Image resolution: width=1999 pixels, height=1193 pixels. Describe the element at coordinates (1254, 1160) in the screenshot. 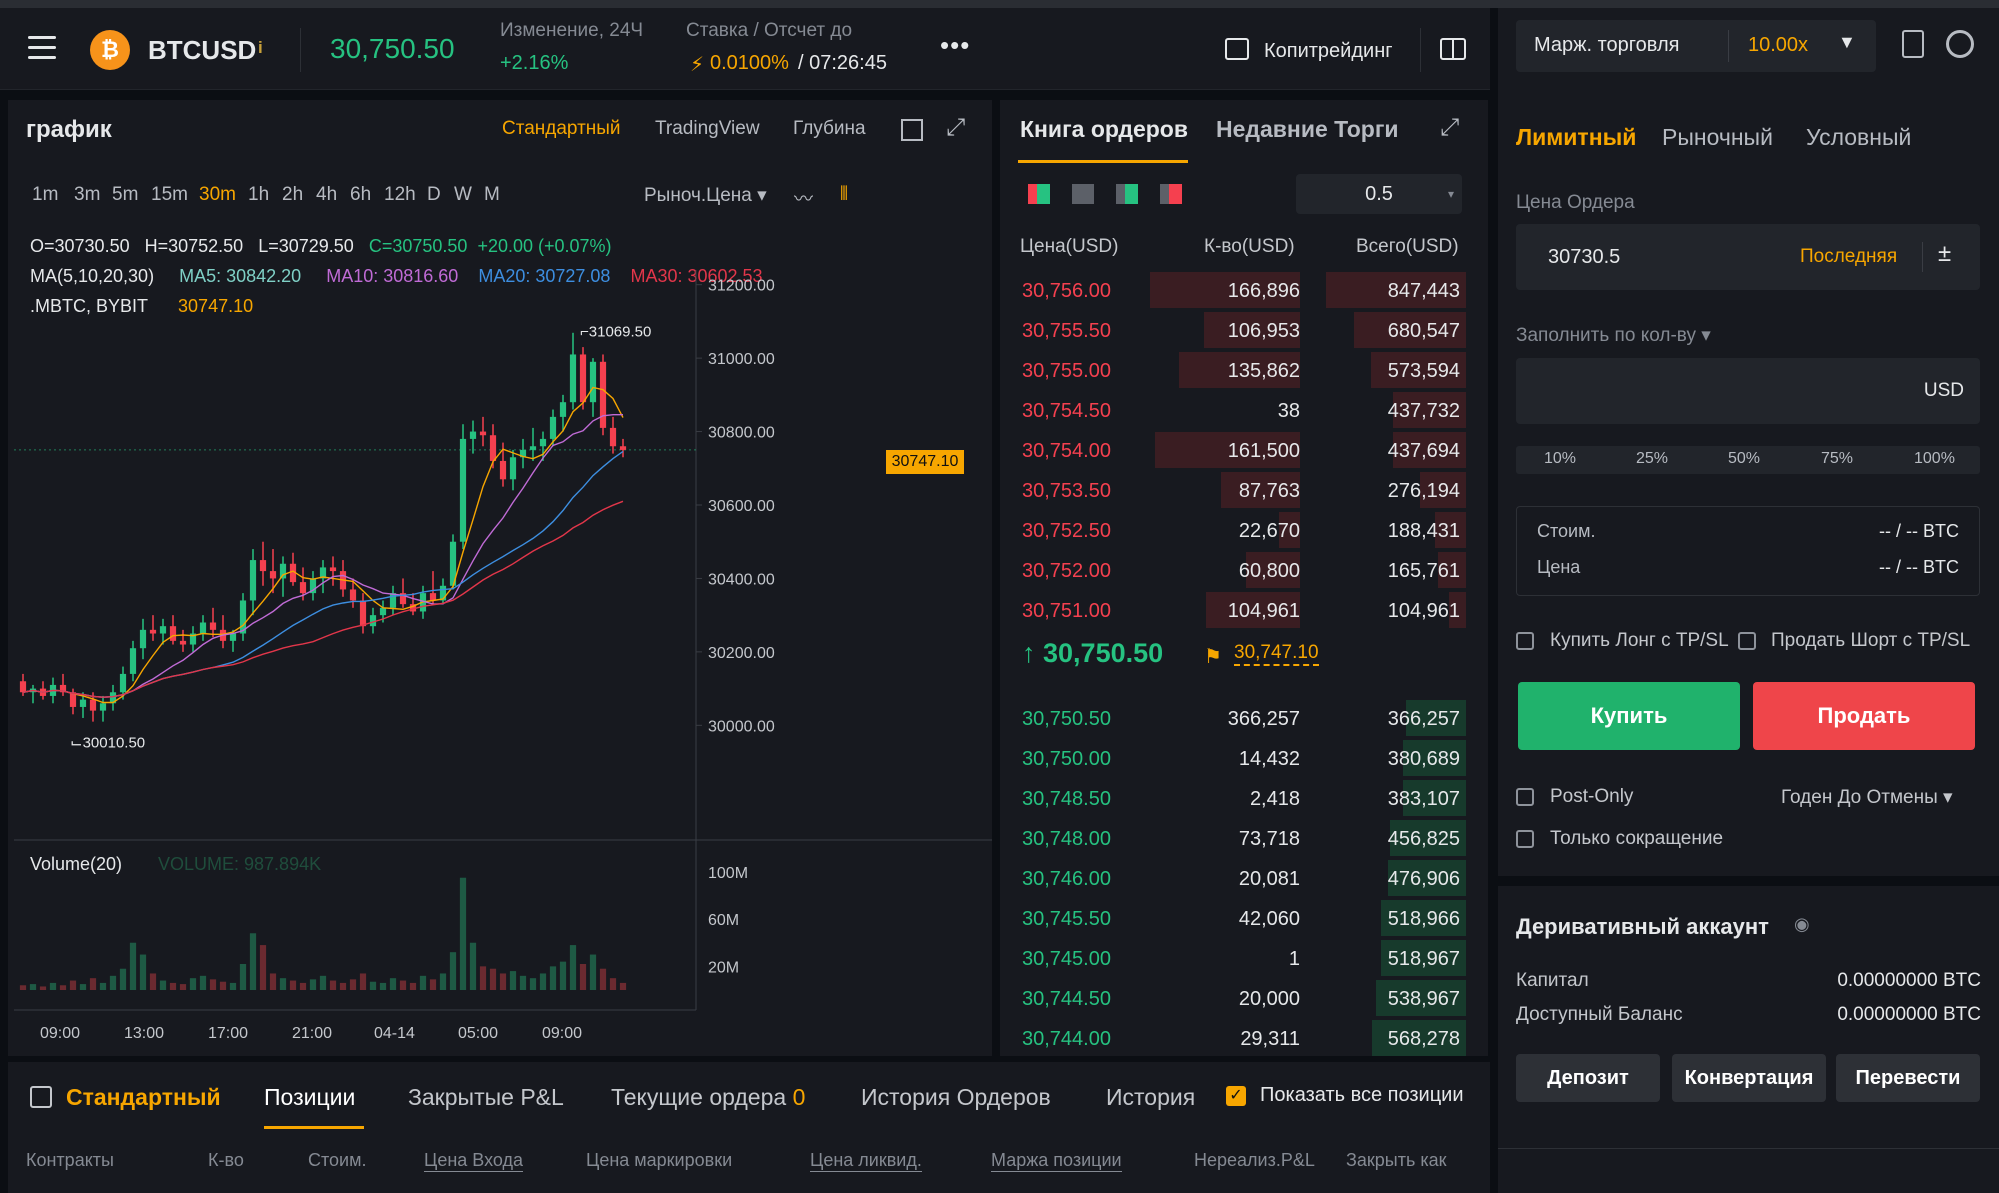

I see `col-7: Нереализ.P&L` at that location.